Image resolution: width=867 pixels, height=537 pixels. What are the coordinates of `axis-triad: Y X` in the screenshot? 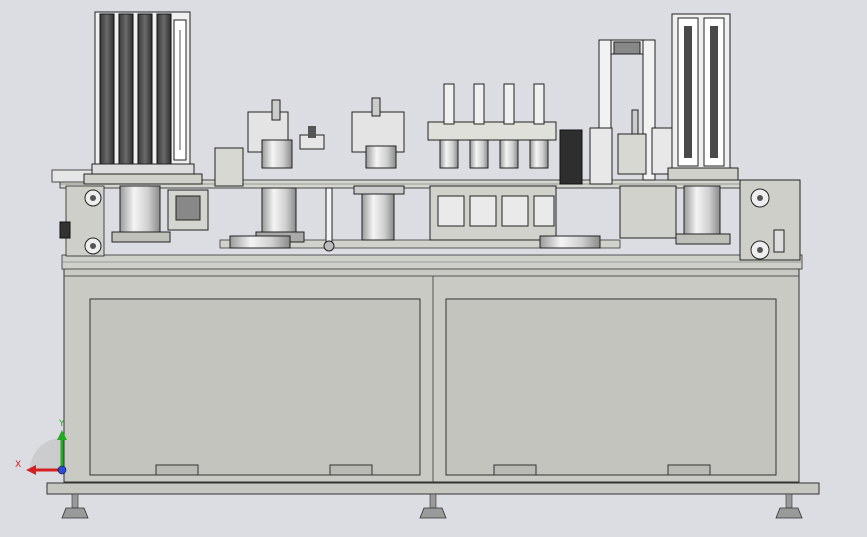 It's located at (41, 447).